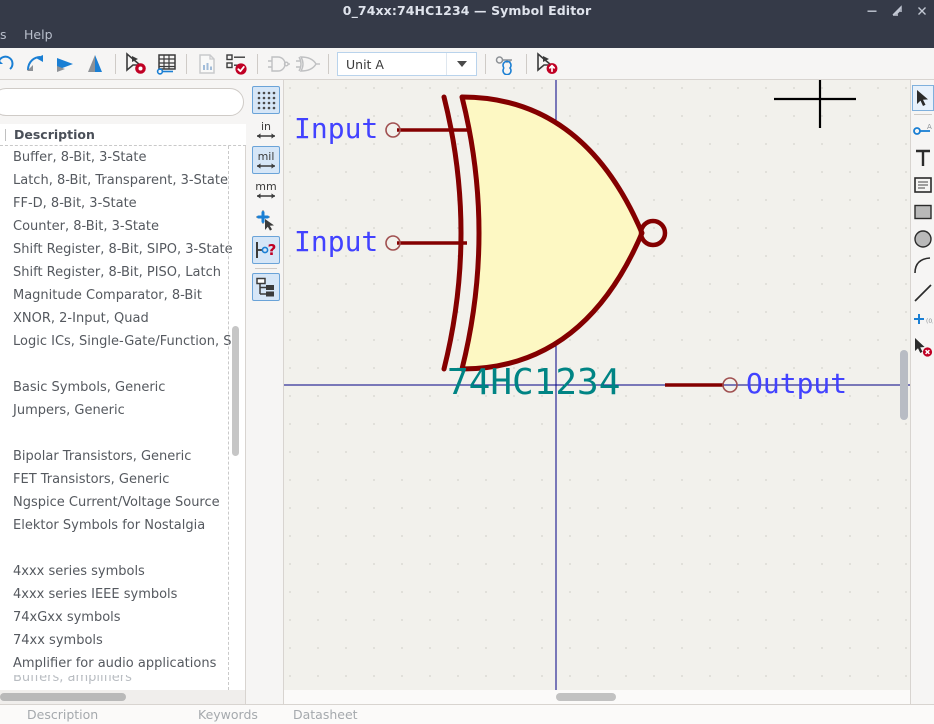 The height and width of the screenshot is (724, 934). Describe the element at coordinates (265, 250) in the screenshot. I see `show-hidden-pins-button: ?` at that location.